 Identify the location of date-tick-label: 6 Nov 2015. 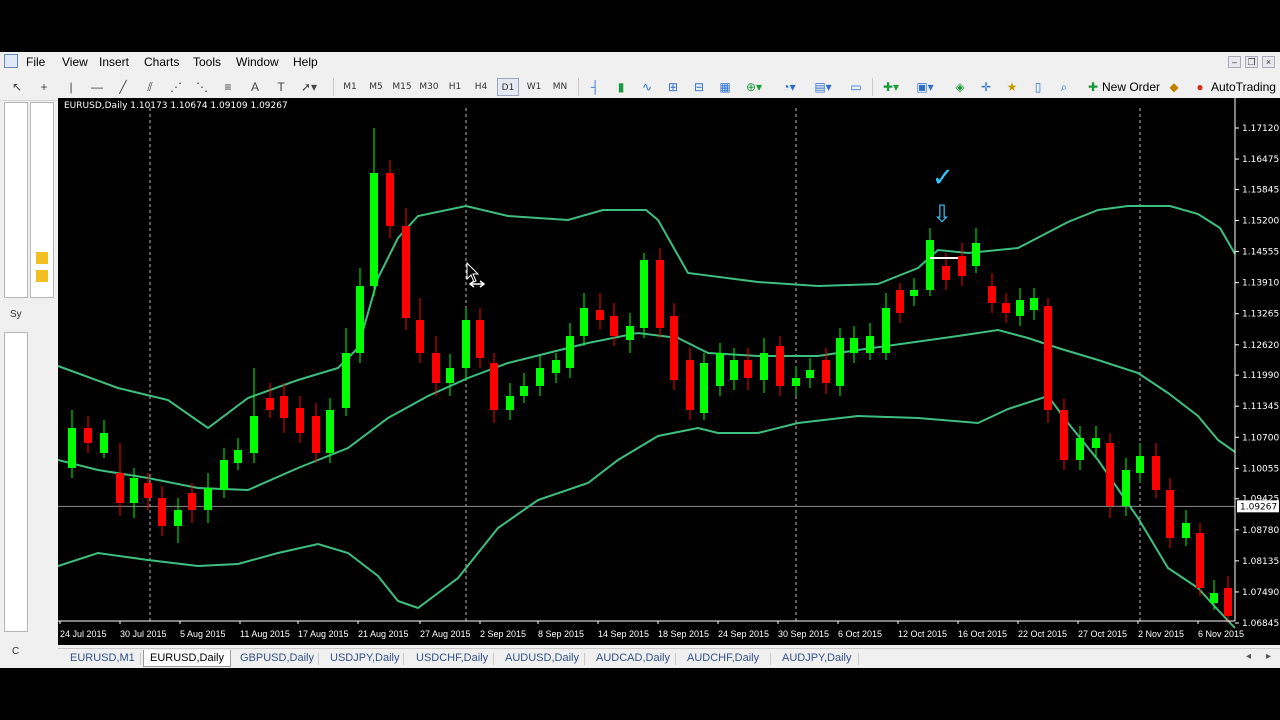
(1221, 634).